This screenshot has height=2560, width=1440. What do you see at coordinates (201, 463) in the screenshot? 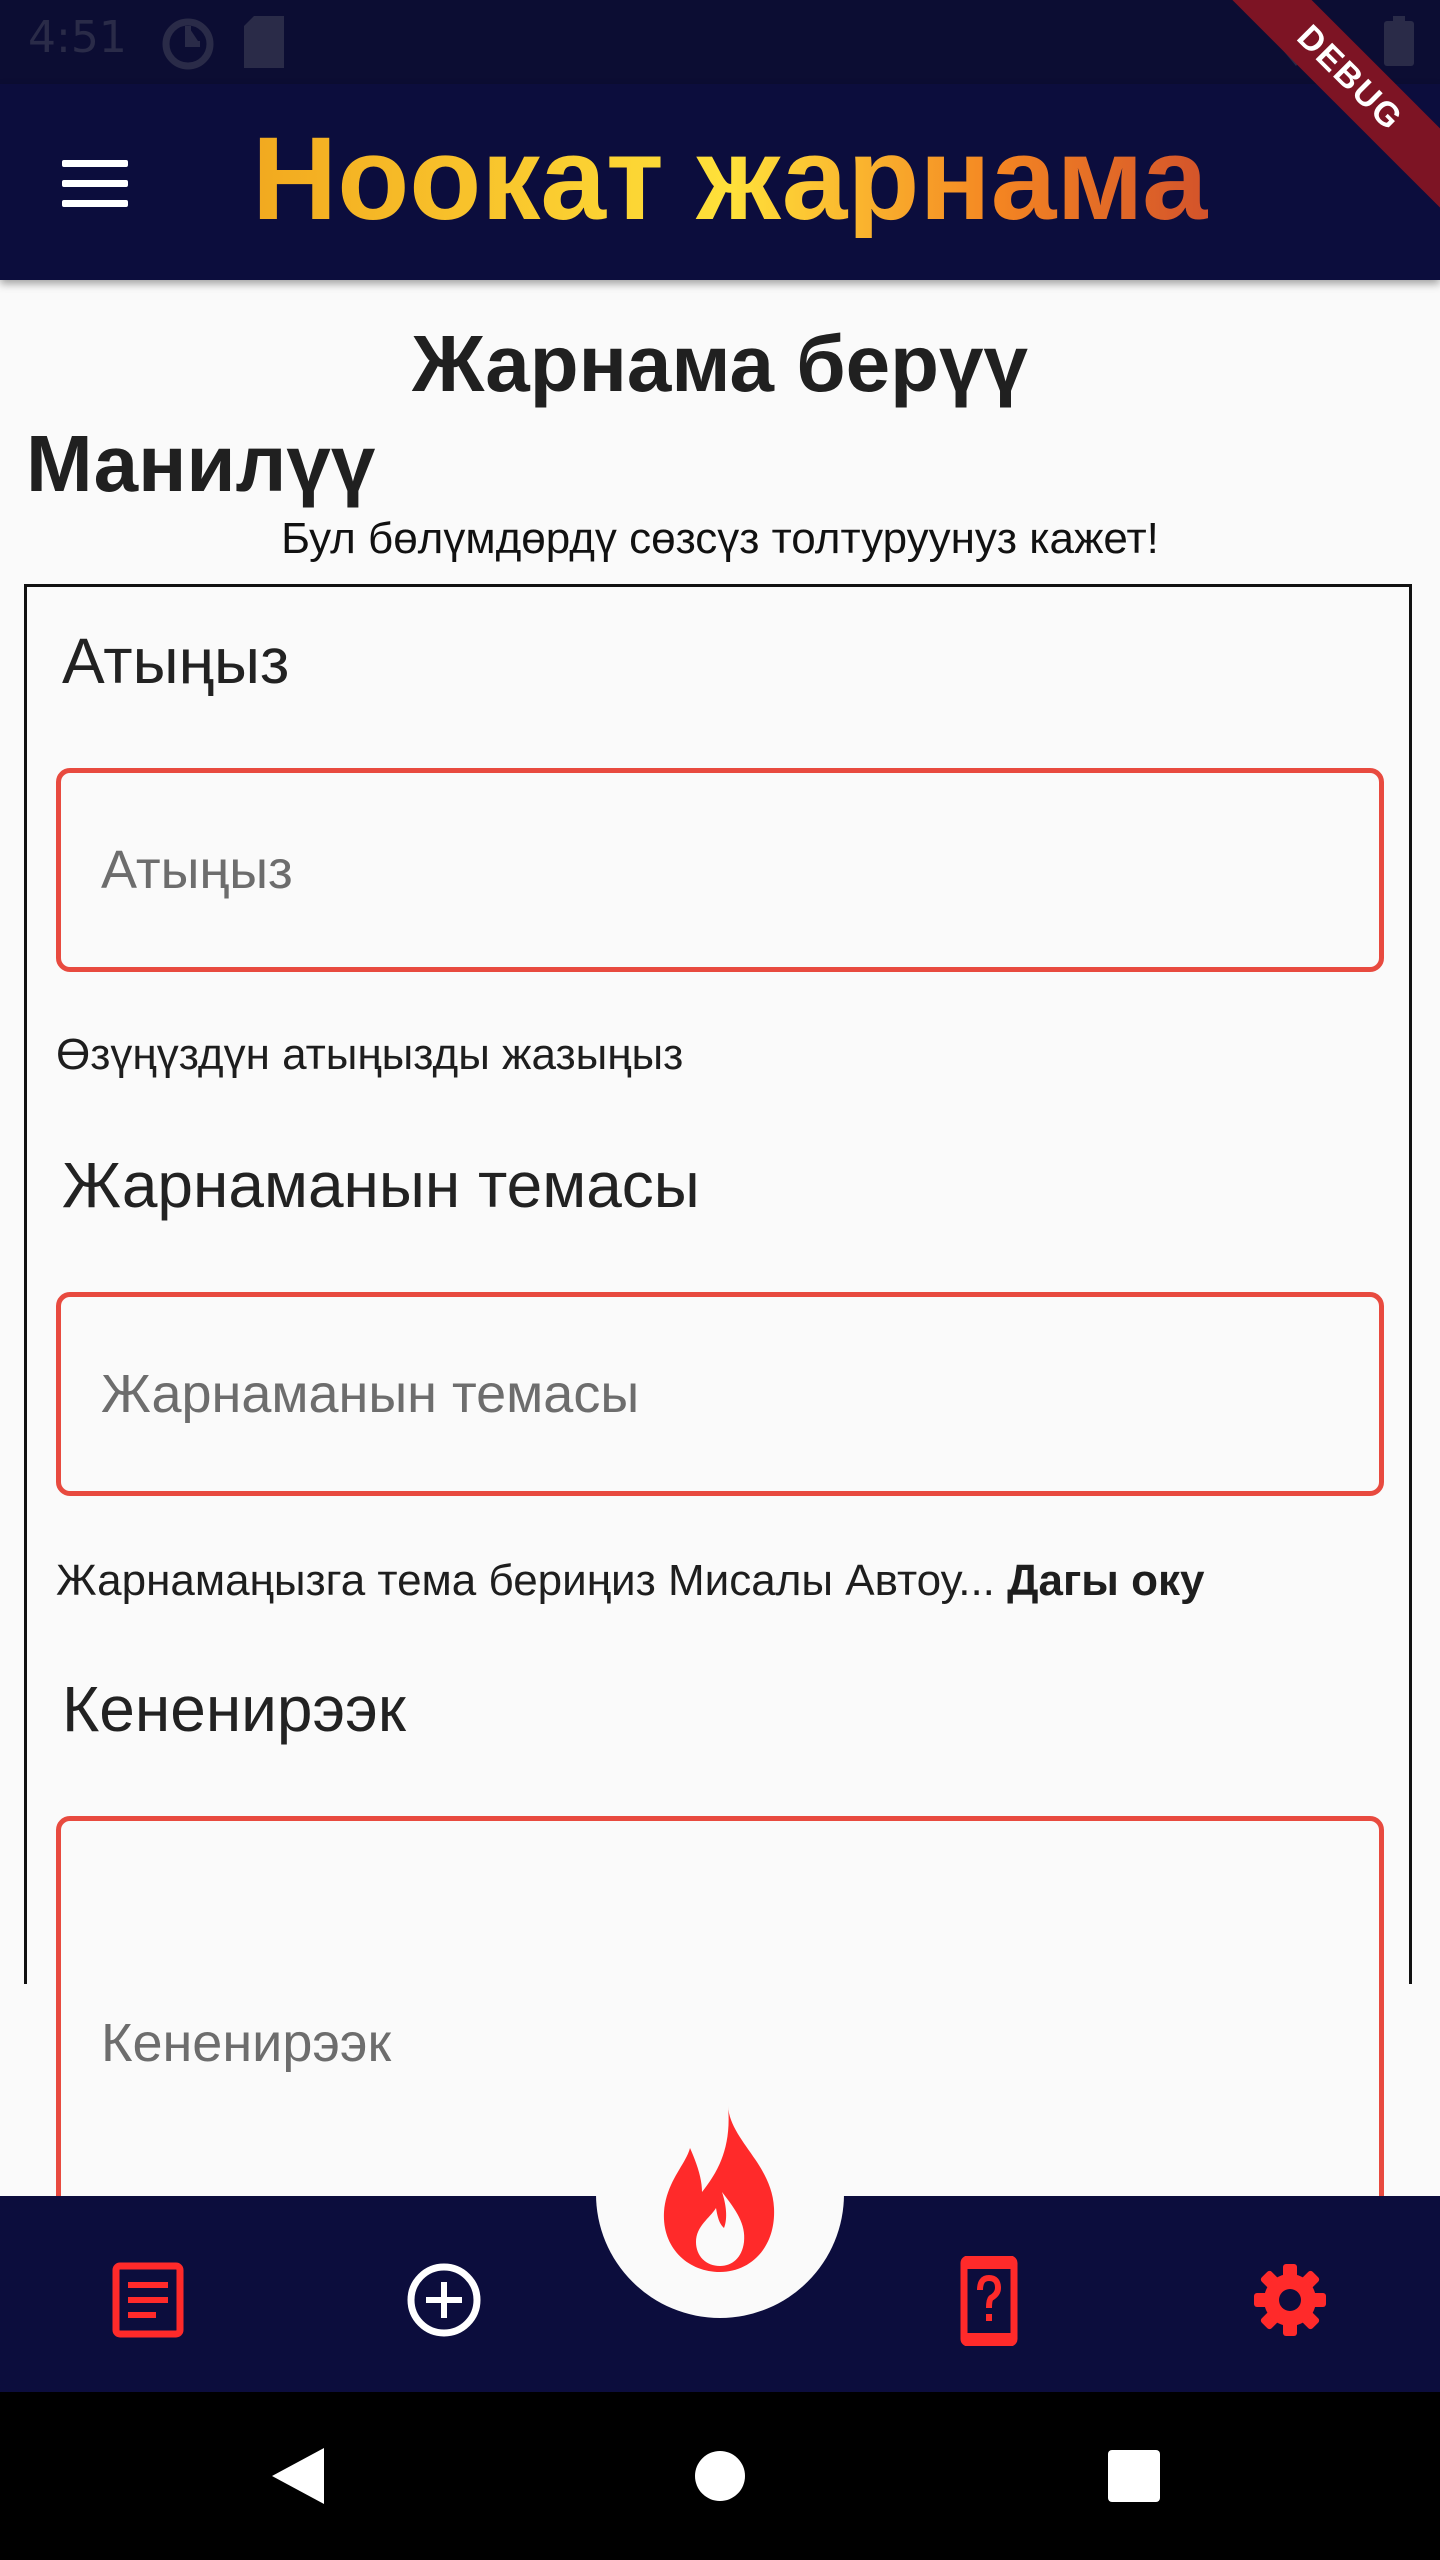
I see `section-title: Манилүү` at bounding box center [201, 463].